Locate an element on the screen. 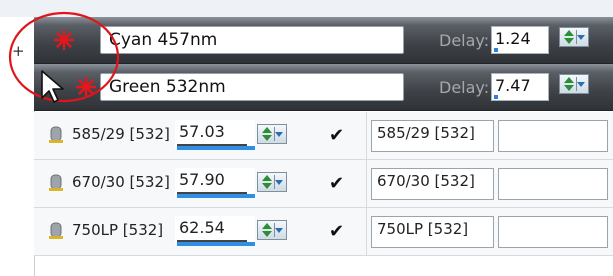  filter-name: 750LP [532] is located at coordinates (118, 230).